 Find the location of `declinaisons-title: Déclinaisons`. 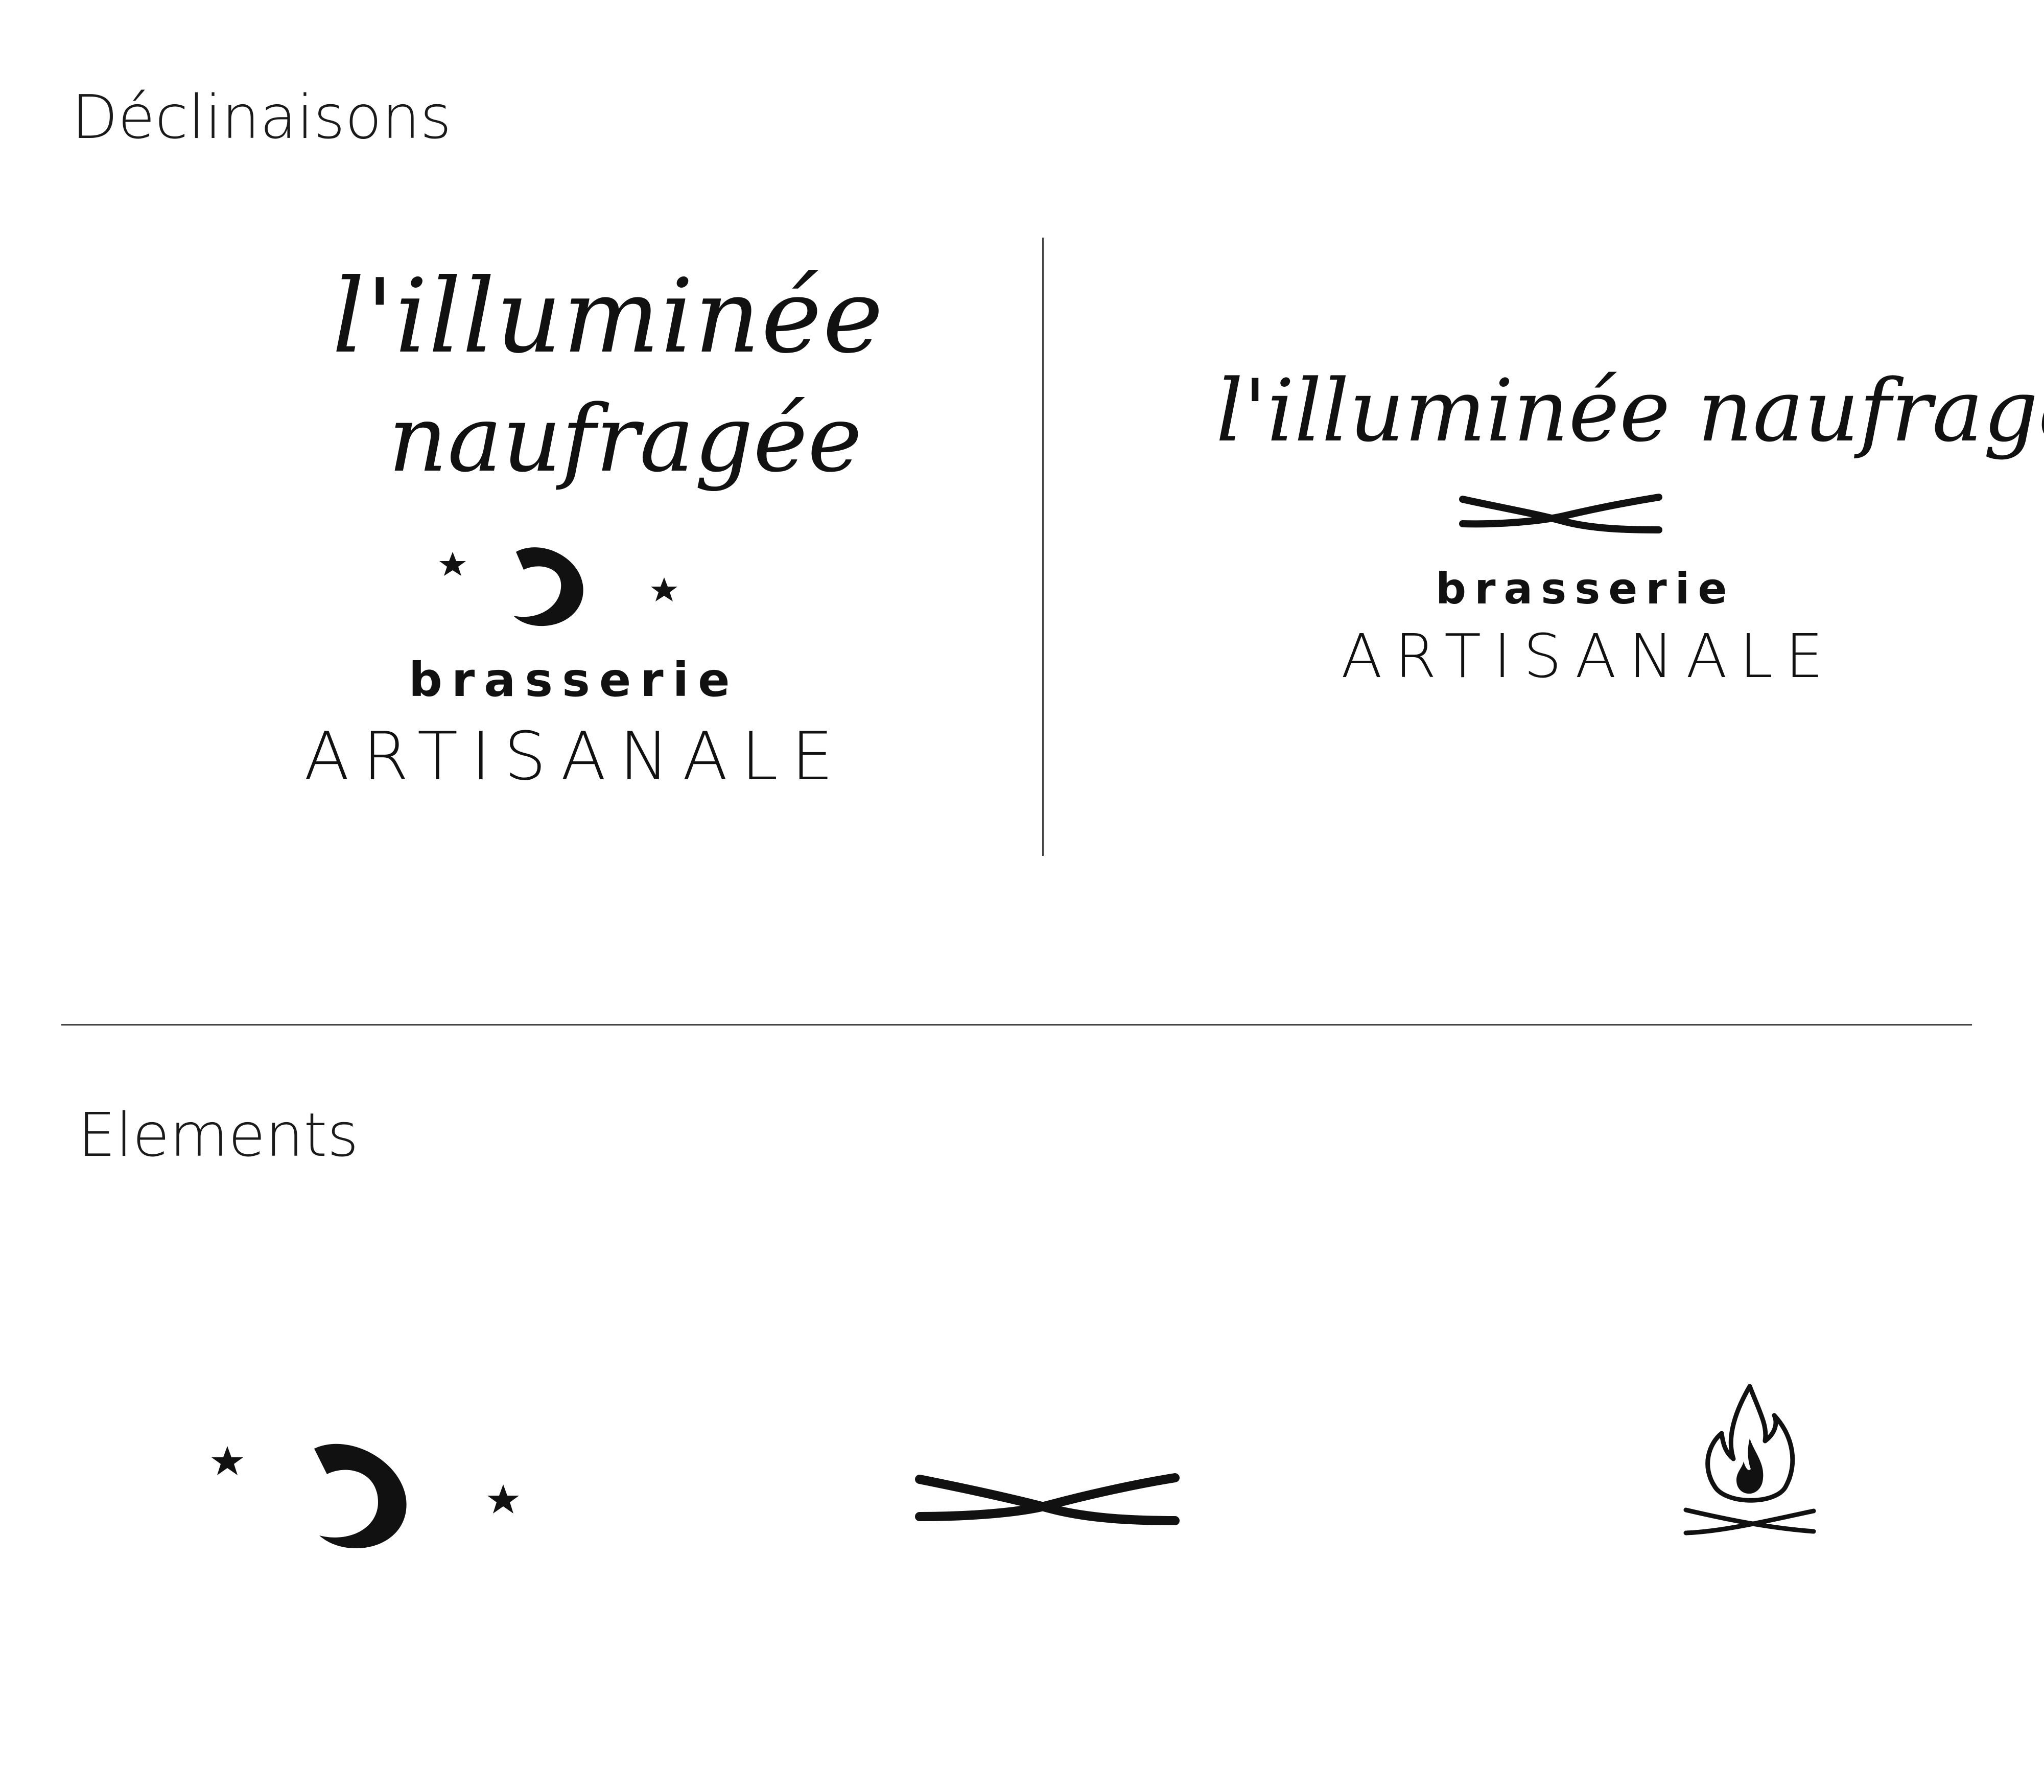

declinaisons-title: Déclinaisons is located at coordinates (262, 117).